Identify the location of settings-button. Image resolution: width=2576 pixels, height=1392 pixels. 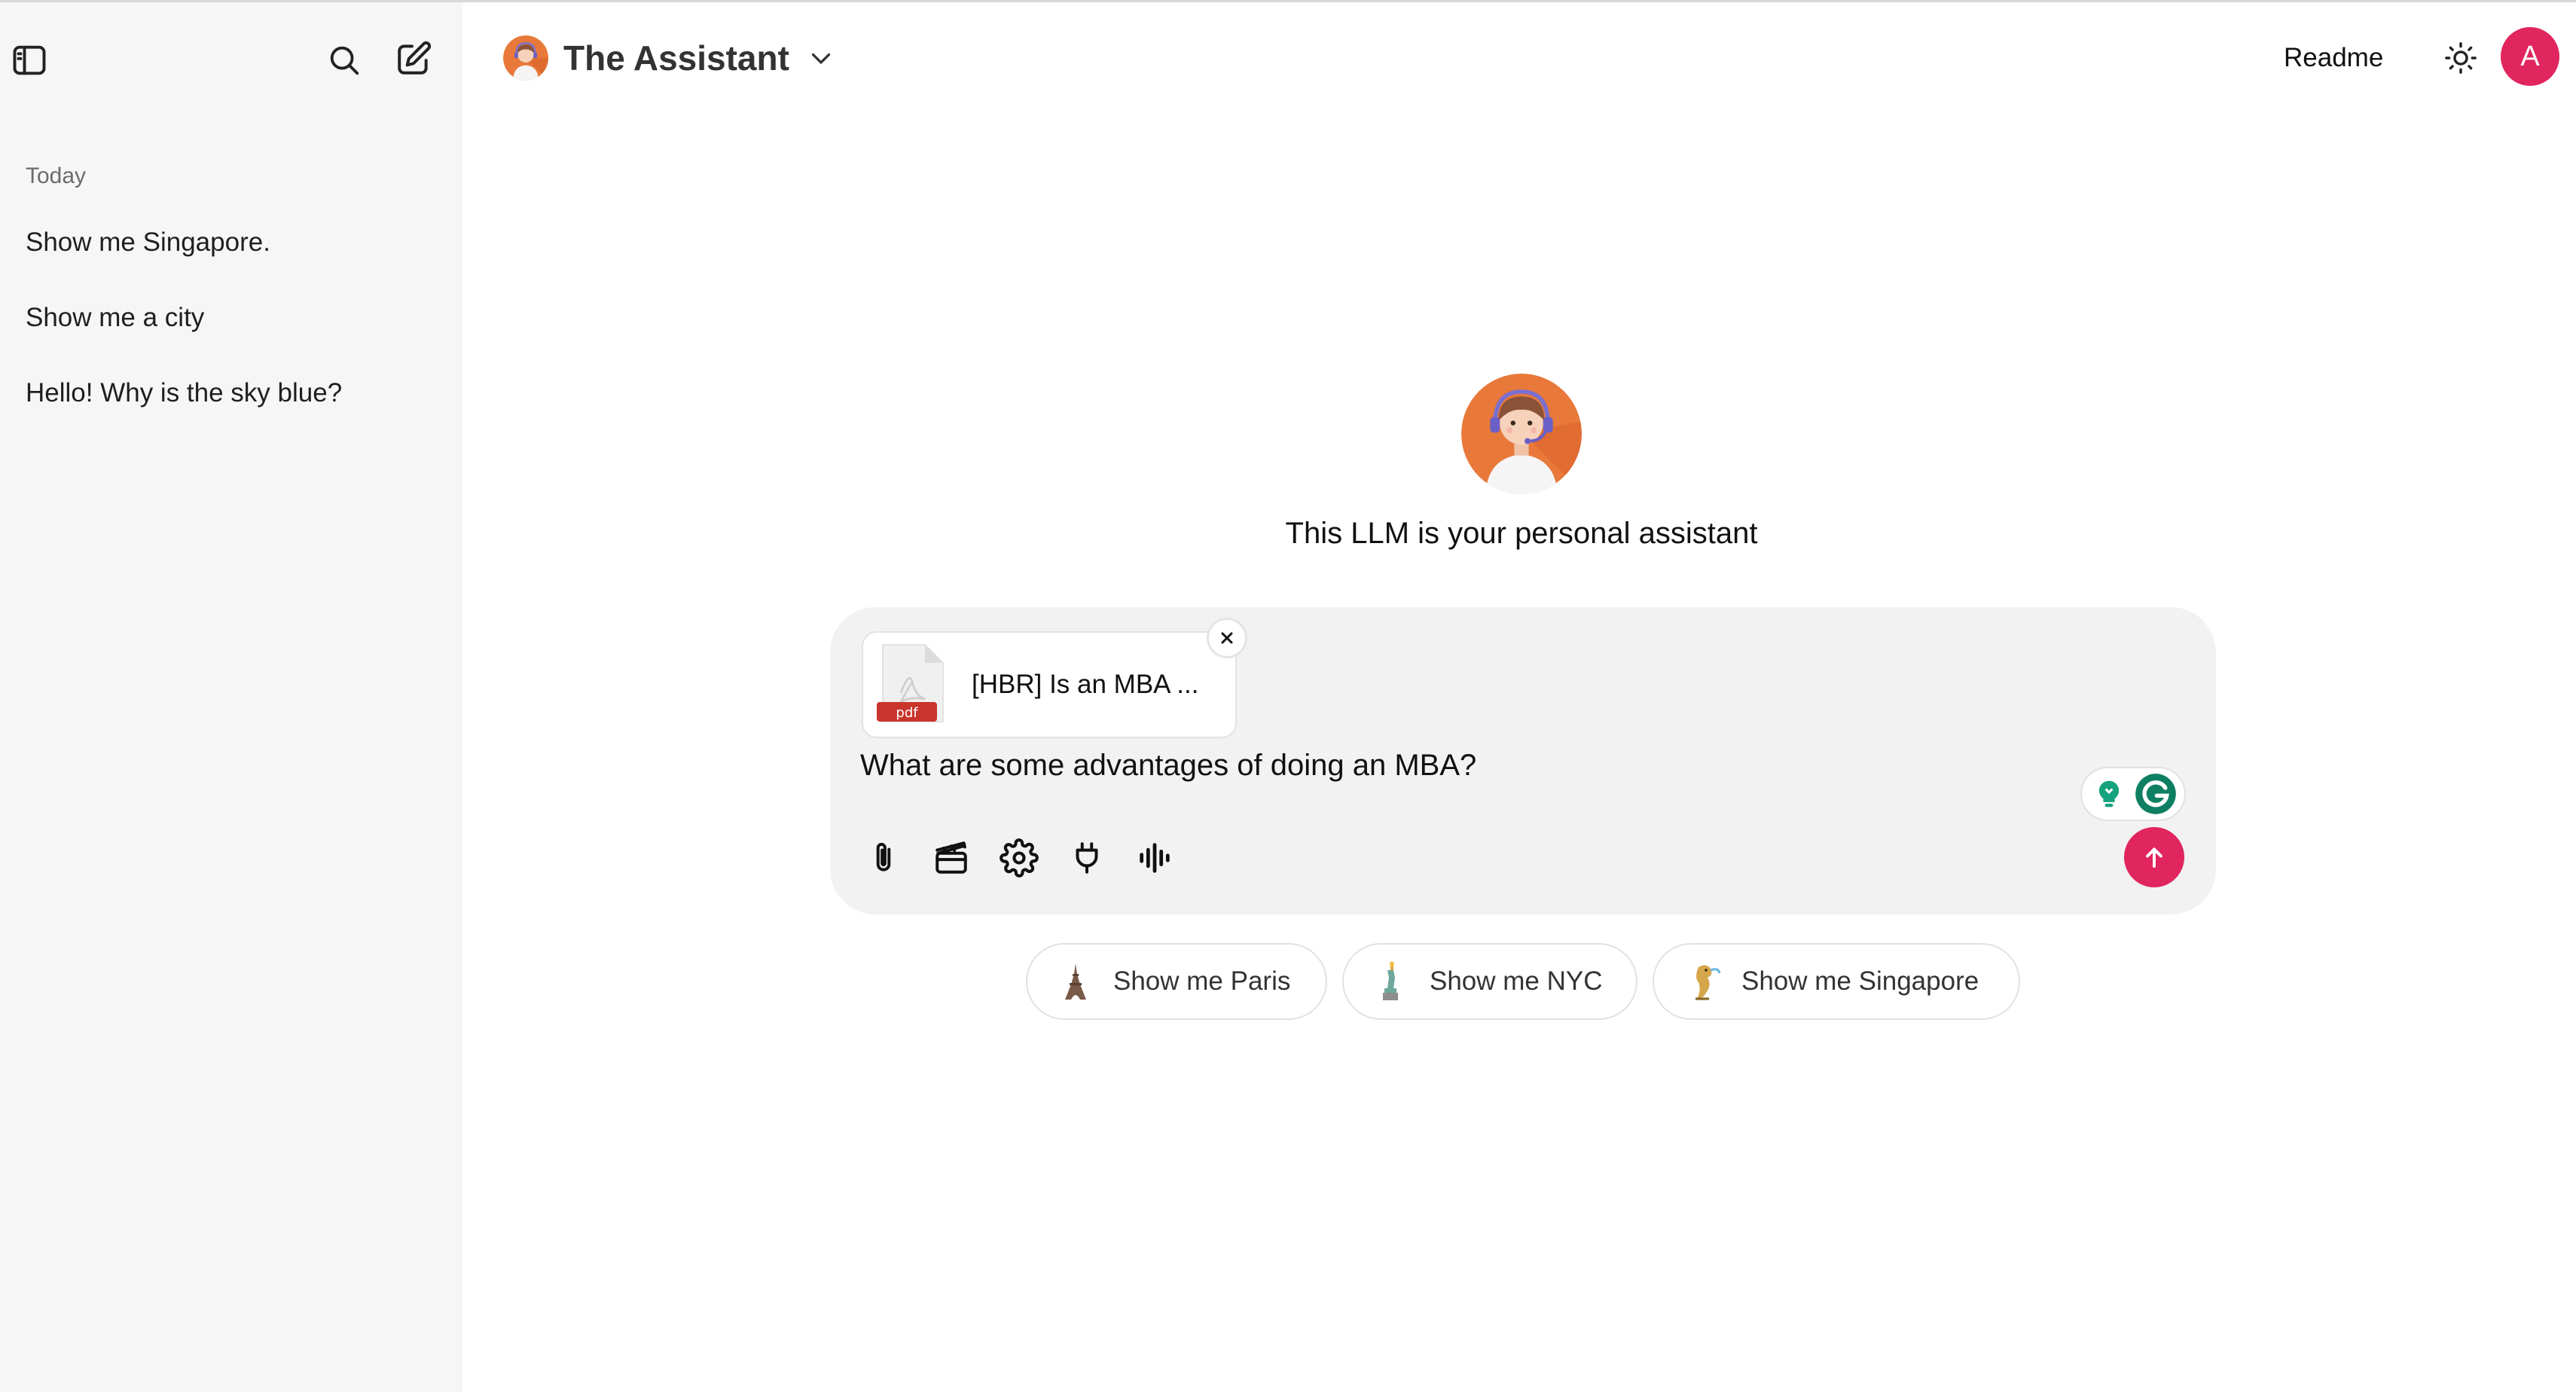
(1019, 858).